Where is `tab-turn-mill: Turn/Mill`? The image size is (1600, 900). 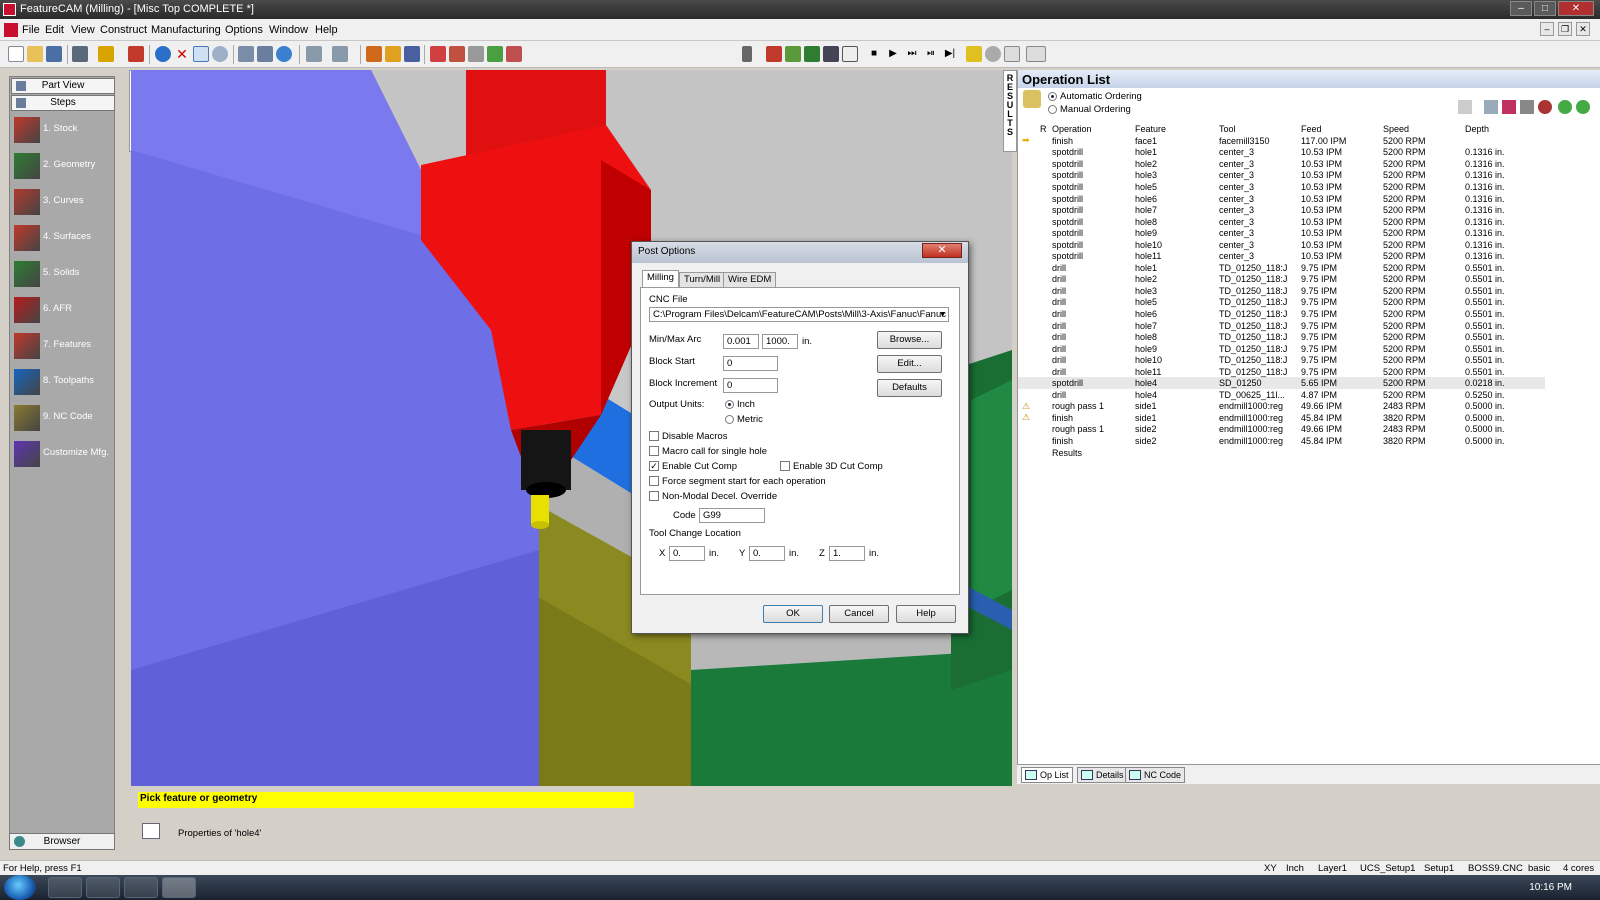
tab-turn-mill: Turn/Mill is located at coordinates (702, 279).